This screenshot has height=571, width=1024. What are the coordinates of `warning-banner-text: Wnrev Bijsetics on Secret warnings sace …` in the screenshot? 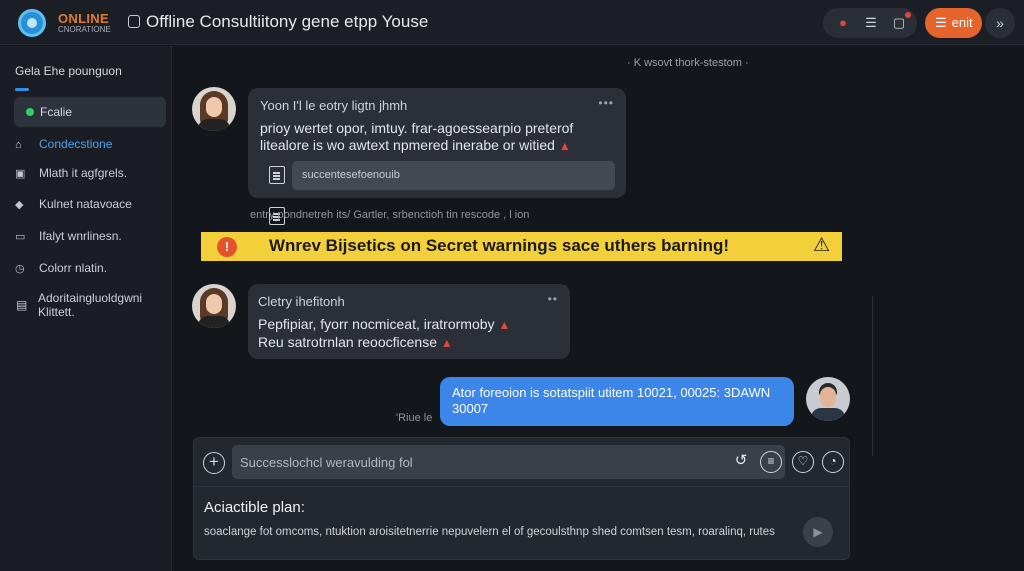 It's located at (499, 245).